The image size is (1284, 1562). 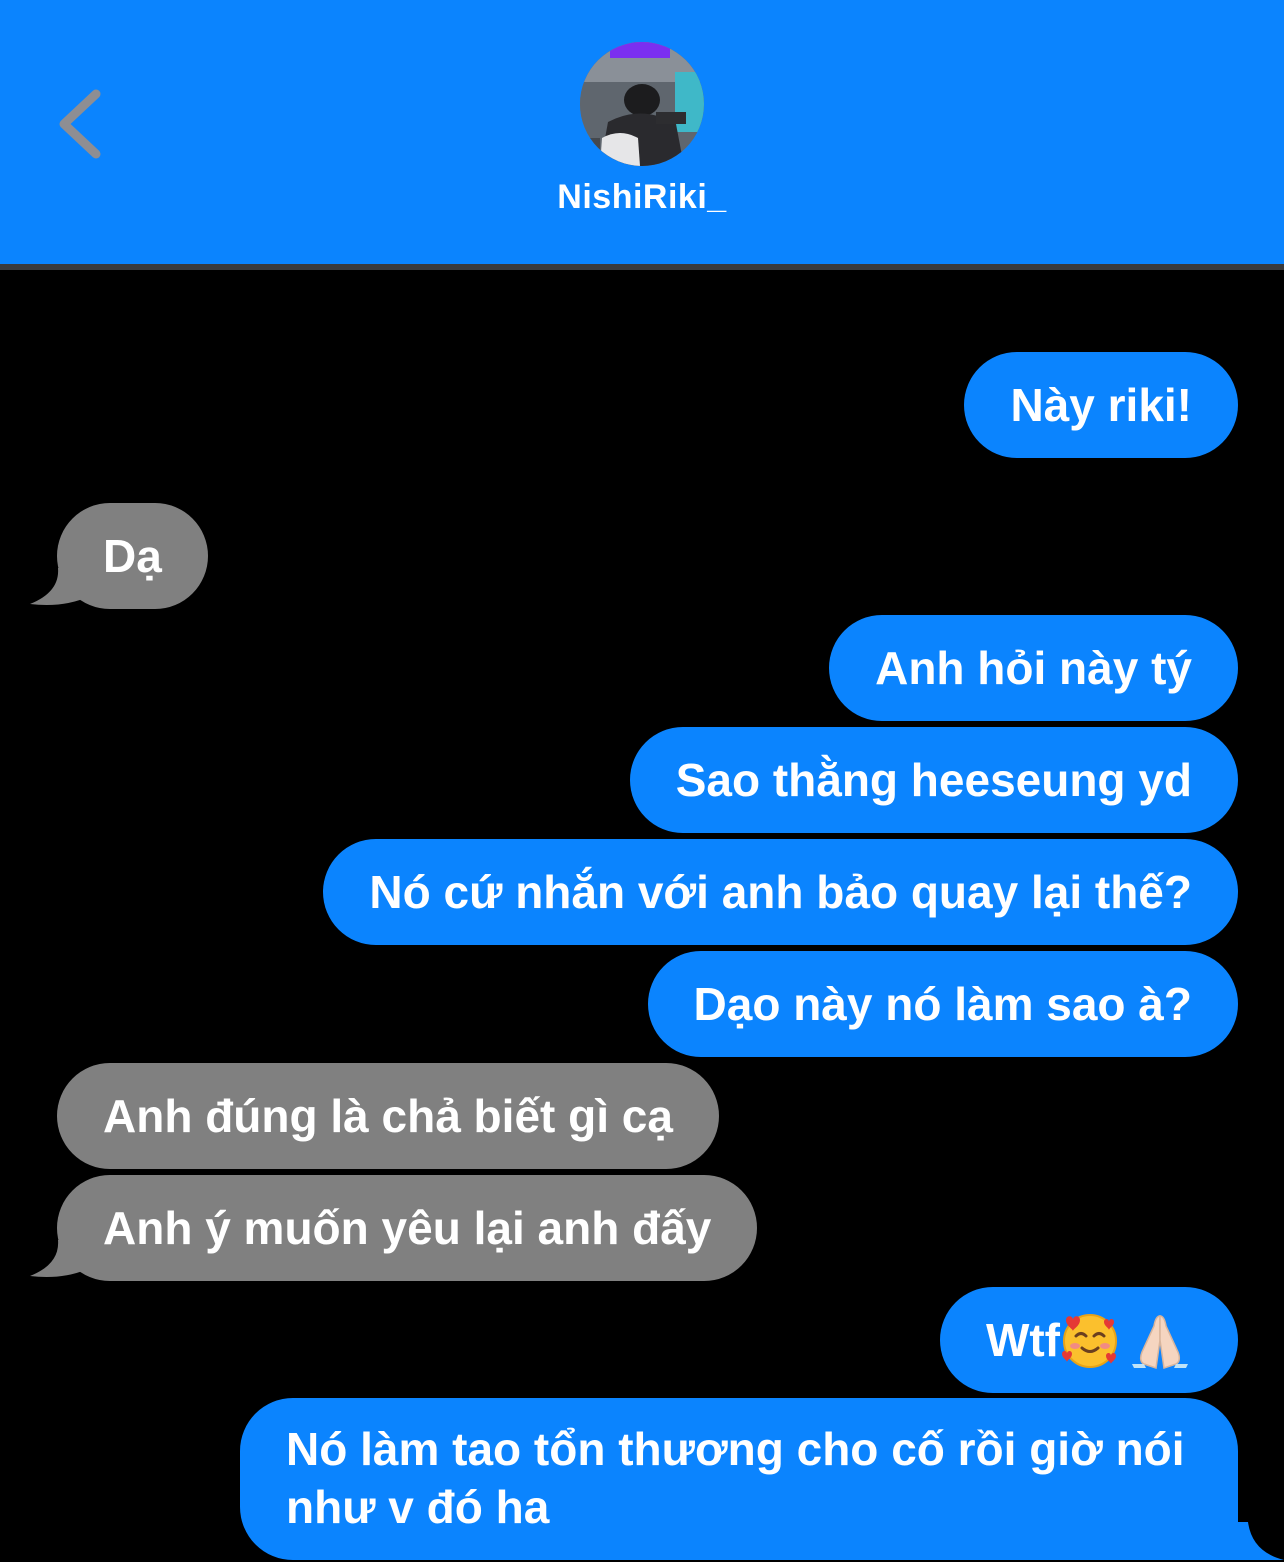 I want to click on message-bubble-sent: Anh hỏi này tý, so click(x=1033, y=668).